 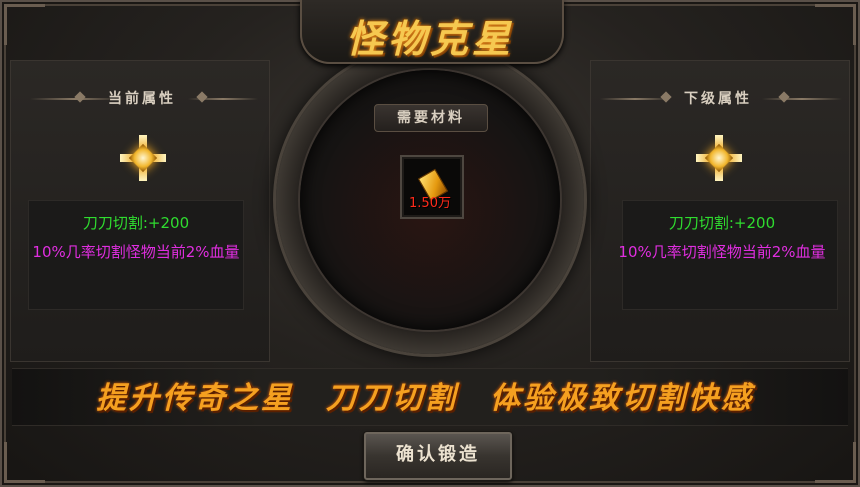 I want to click on required-materials-label: 需要材料, so click(x=431, y=118).